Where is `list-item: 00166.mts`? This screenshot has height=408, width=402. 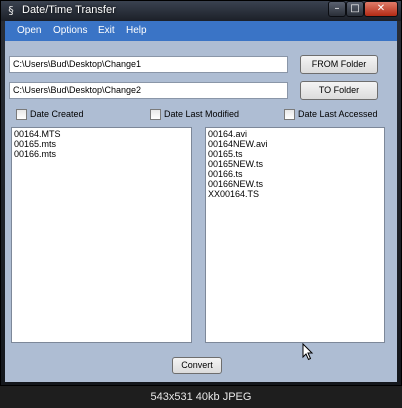
list-item: 00166.mts is located at coordinates (101, 154).